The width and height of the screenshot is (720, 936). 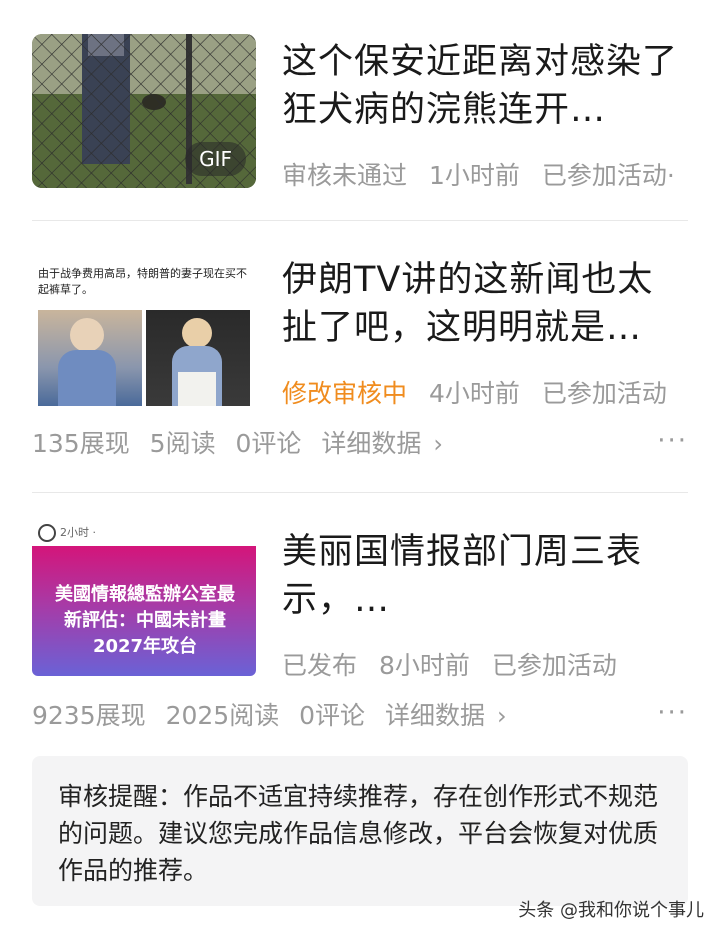 I want to click on reads-count: 5阅读, so click(x=182, y=443).